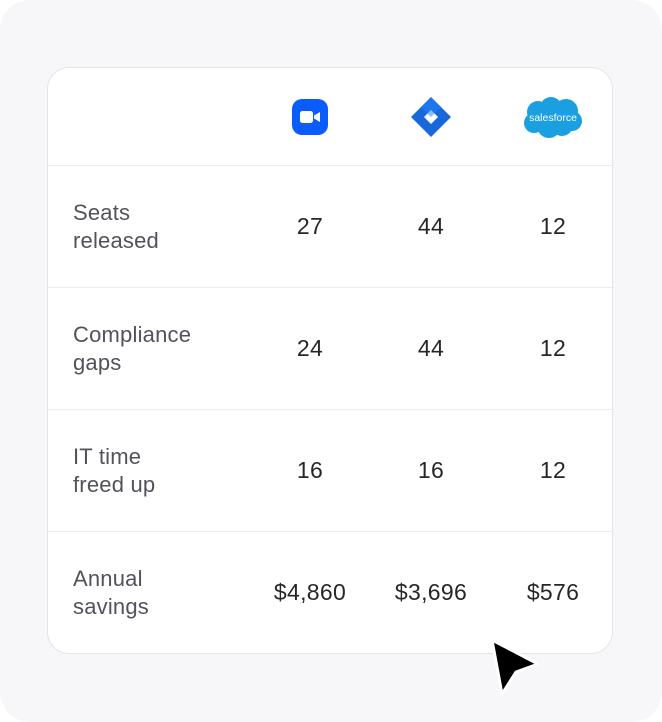 Image resolution: width=662 pixels, height=722 pixels. I want to click on row-label: Annual savings, so click(111, 592).